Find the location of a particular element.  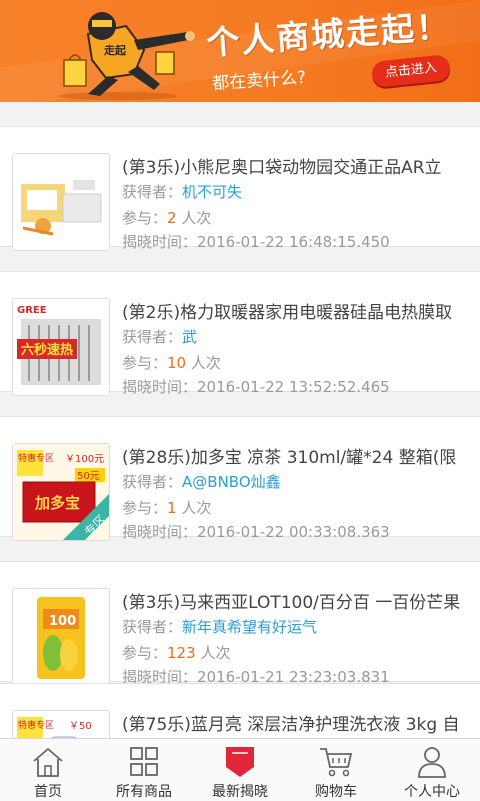

promo-banner: 走起 个人商城走起！ 都在卖什么? 点击进入 is located at coordinates (240, 51).